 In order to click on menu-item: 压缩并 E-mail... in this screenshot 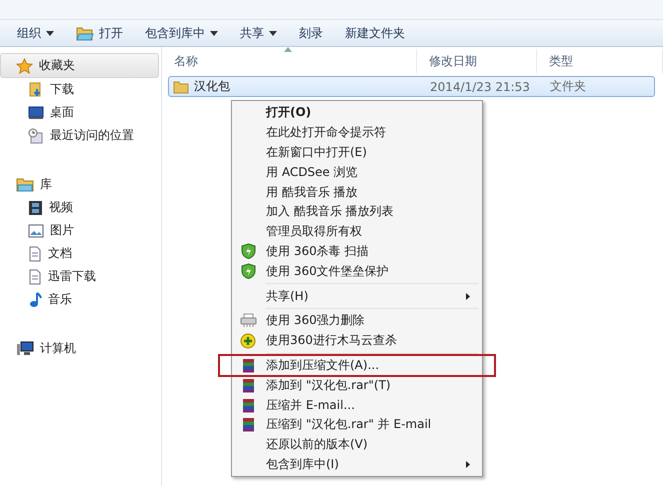, I will do `click(357, 405)`.